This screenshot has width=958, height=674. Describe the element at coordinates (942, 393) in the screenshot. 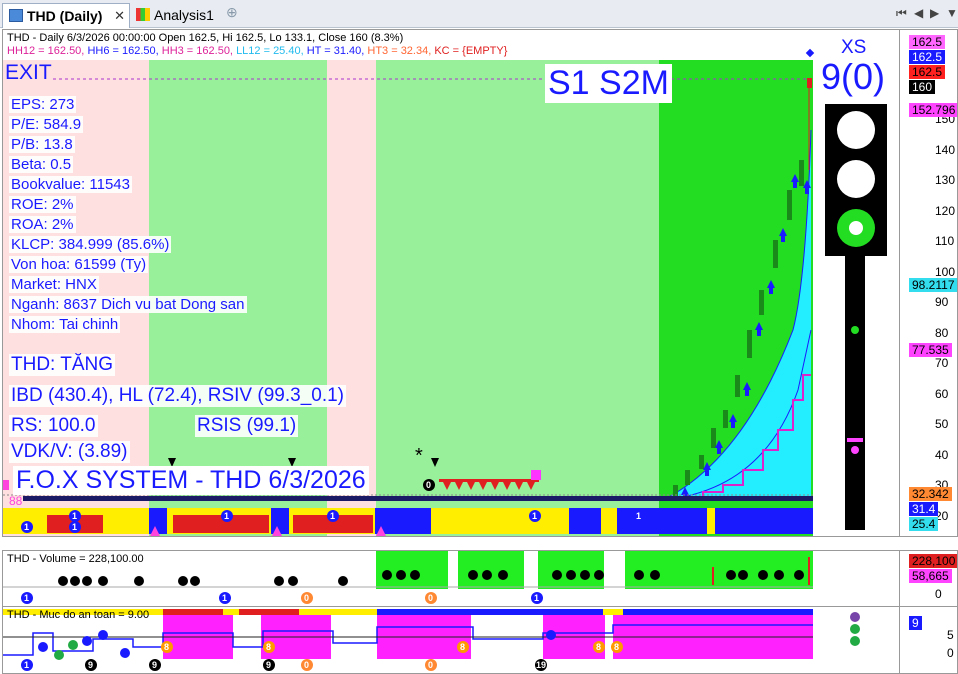

I see `price-tick: 60` at that location.